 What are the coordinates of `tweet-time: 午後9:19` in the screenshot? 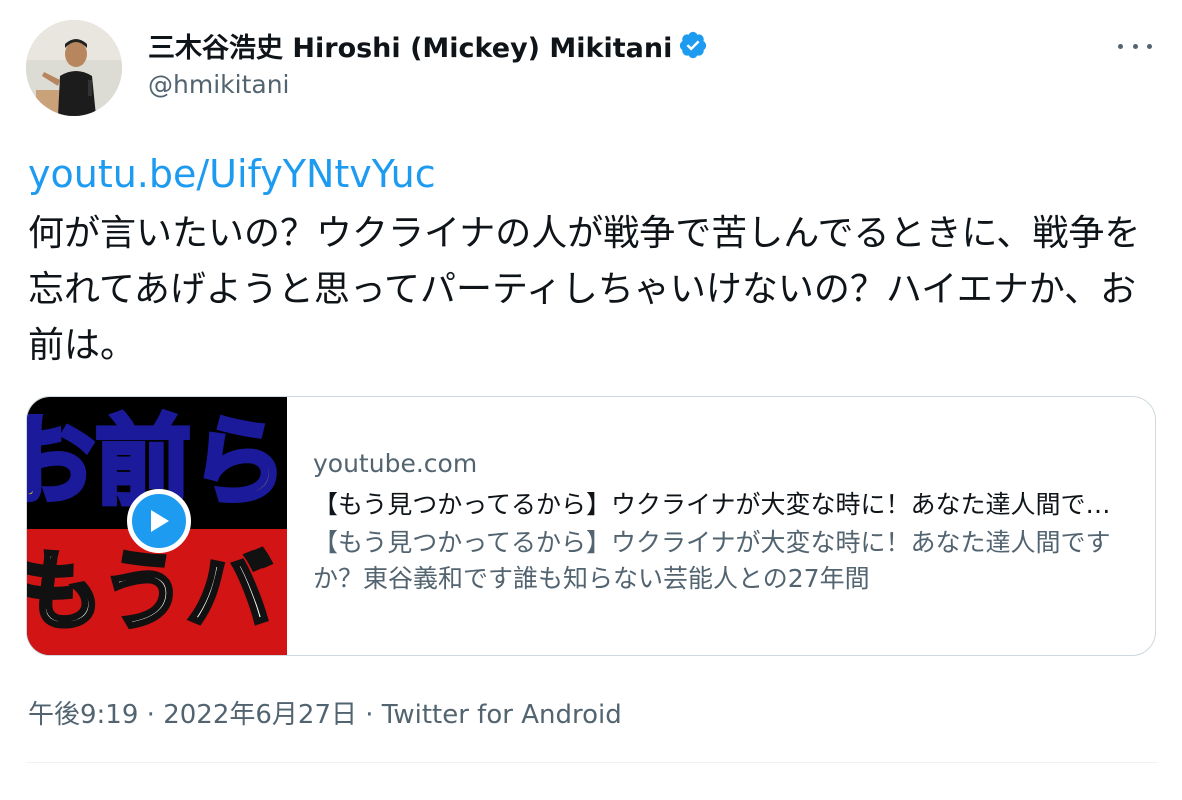 It's located at (83, 715).